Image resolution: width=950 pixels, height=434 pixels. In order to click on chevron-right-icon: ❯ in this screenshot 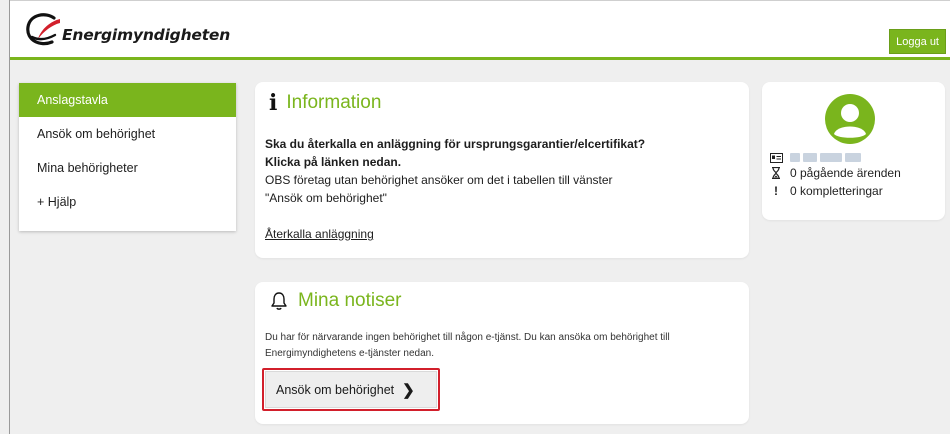, I will do `click(408, 390)`.